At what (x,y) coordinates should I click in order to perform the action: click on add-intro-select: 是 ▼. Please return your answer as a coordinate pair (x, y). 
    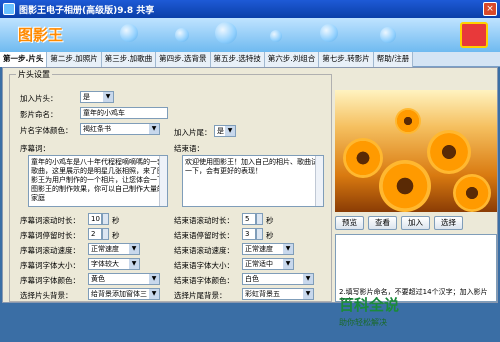
    Looking at the image, I should click on (97, 97).